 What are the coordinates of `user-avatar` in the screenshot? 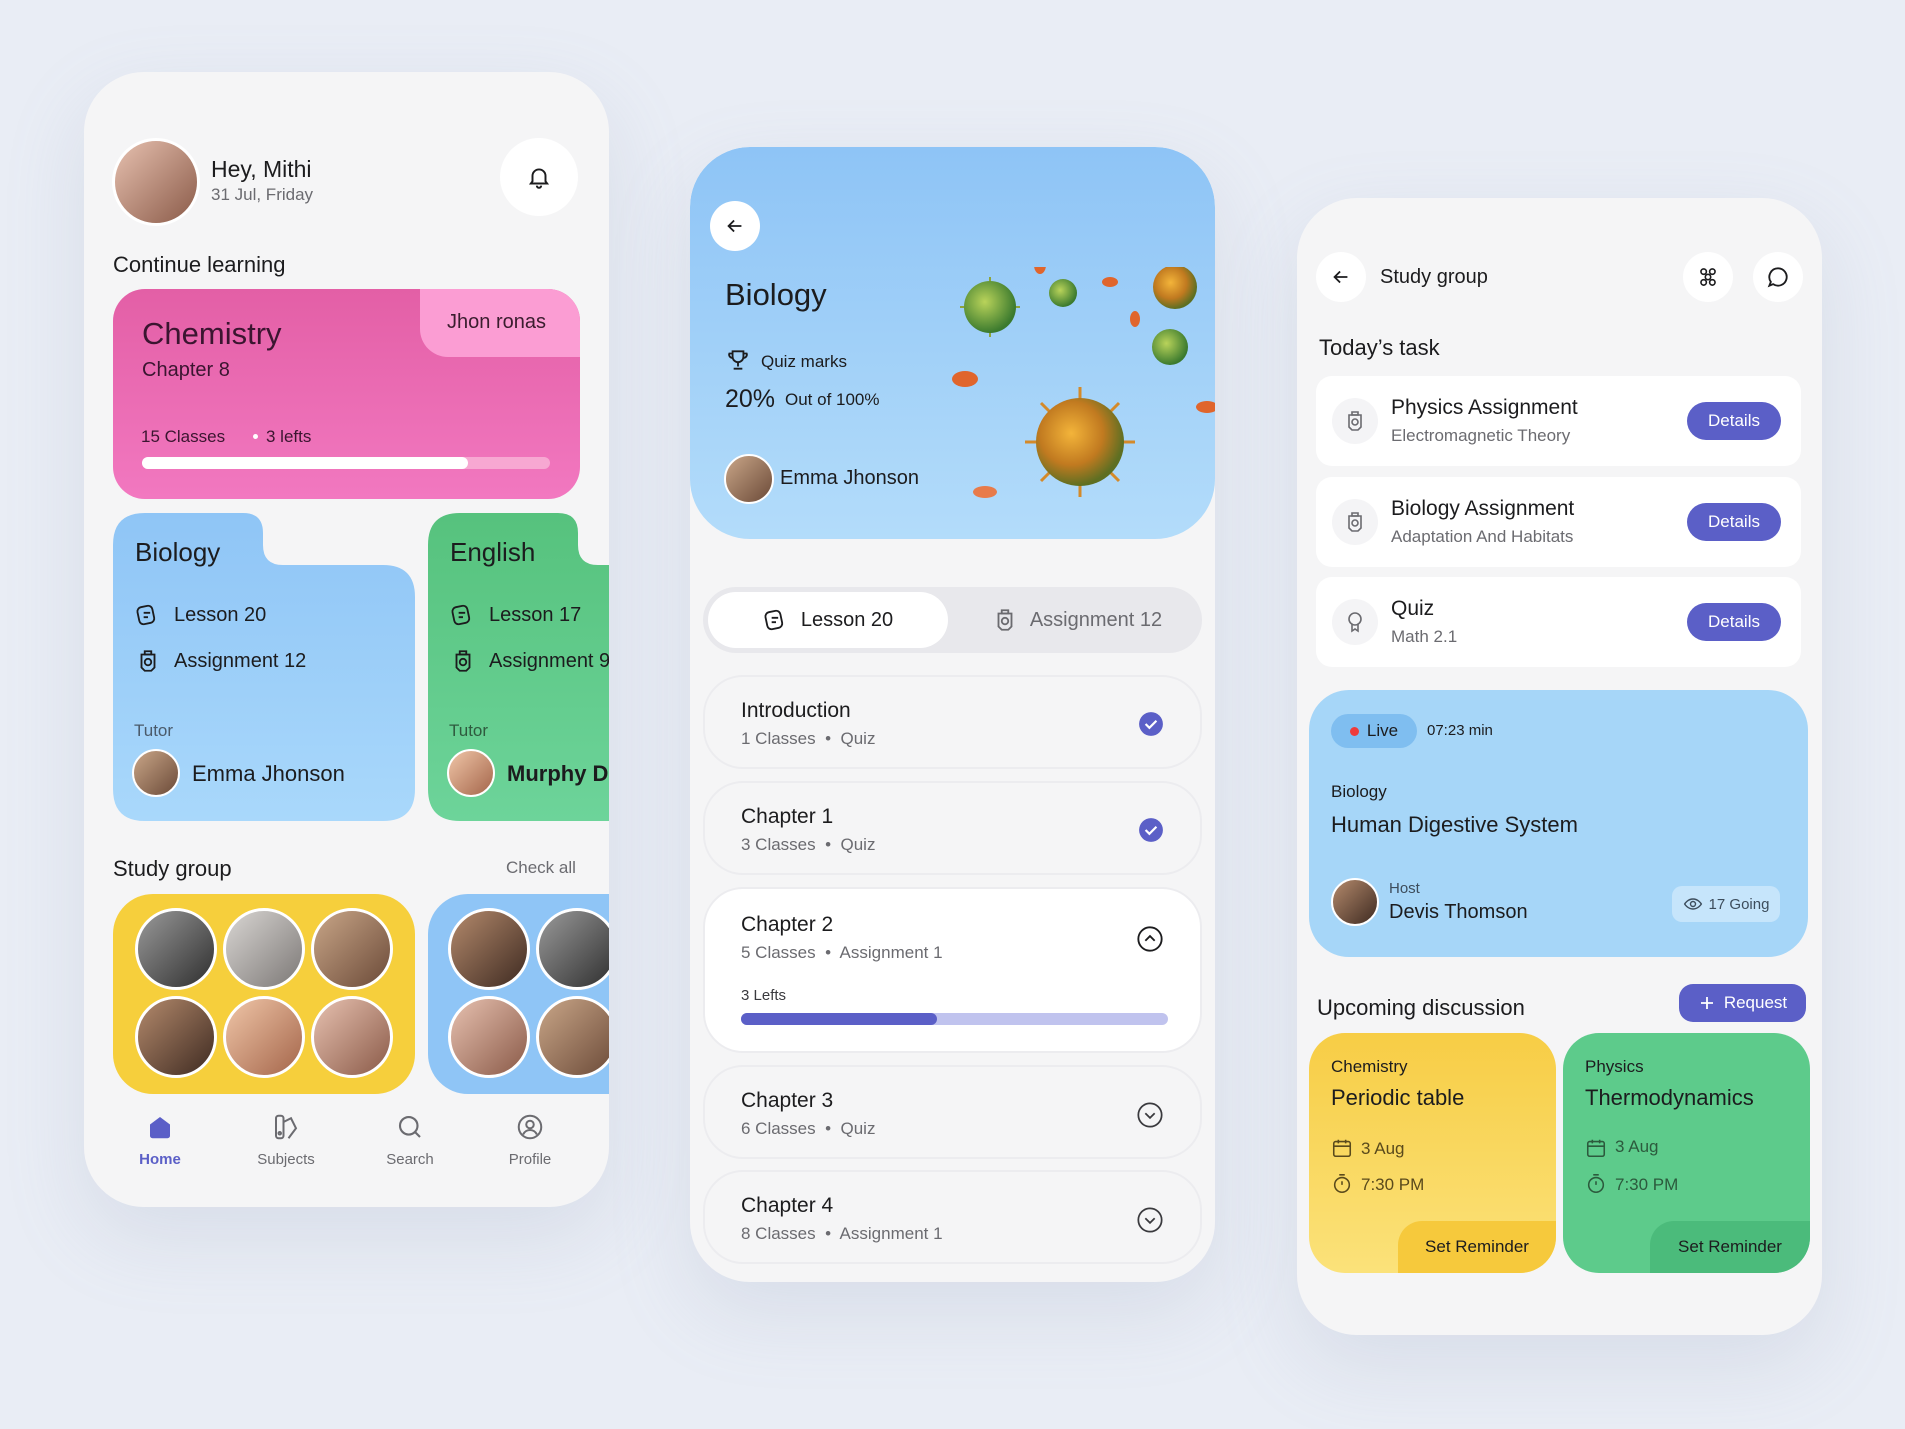 It's located at (156, 182).